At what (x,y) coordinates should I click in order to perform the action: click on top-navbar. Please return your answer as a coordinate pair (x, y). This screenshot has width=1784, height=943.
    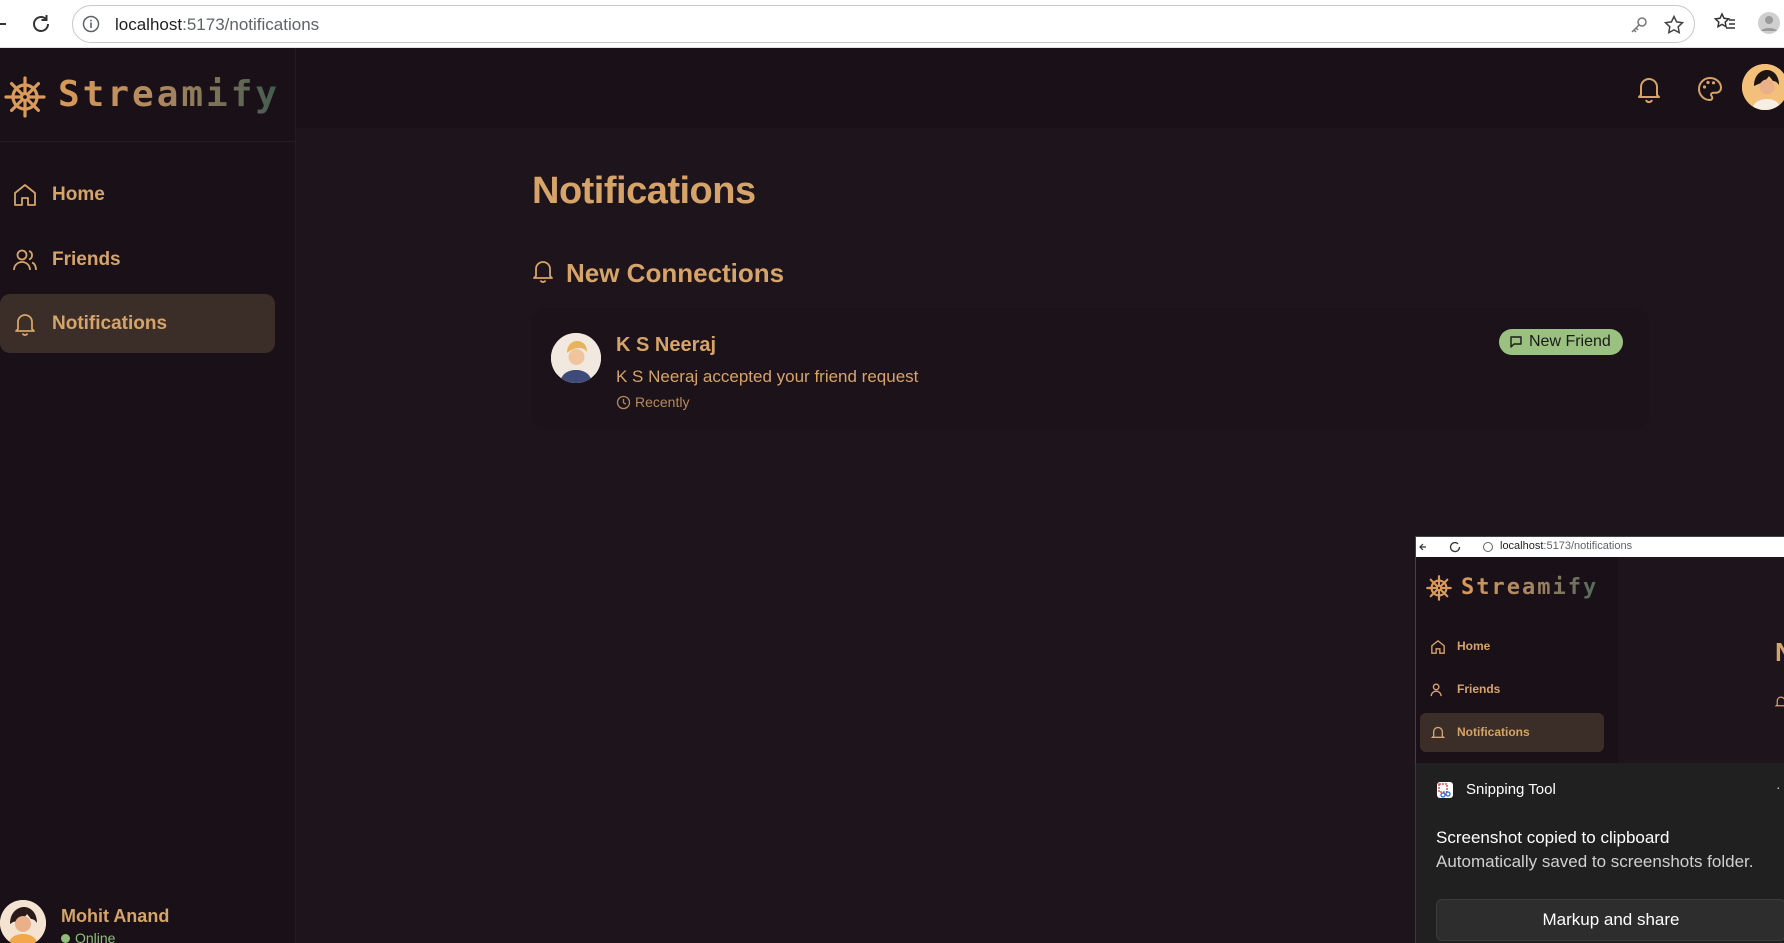
    Looking at the image, I should click on (1040, 88).